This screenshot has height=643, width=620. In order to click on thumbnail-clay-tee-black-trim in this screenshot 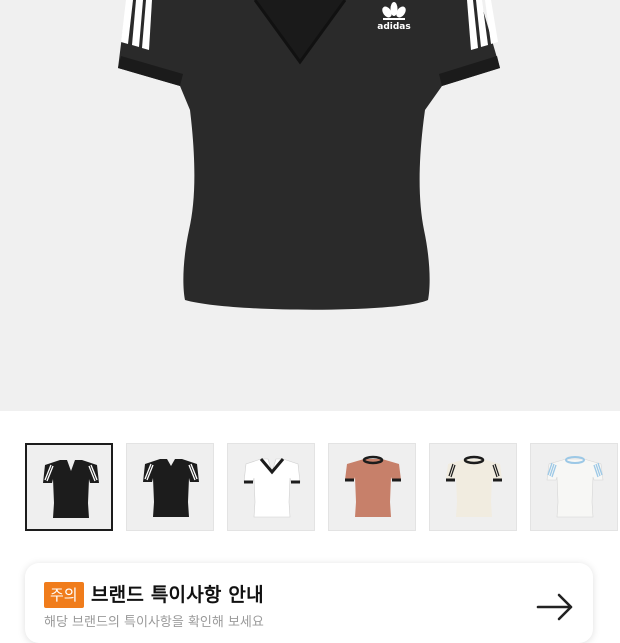, I will do `click(372, 487)`.